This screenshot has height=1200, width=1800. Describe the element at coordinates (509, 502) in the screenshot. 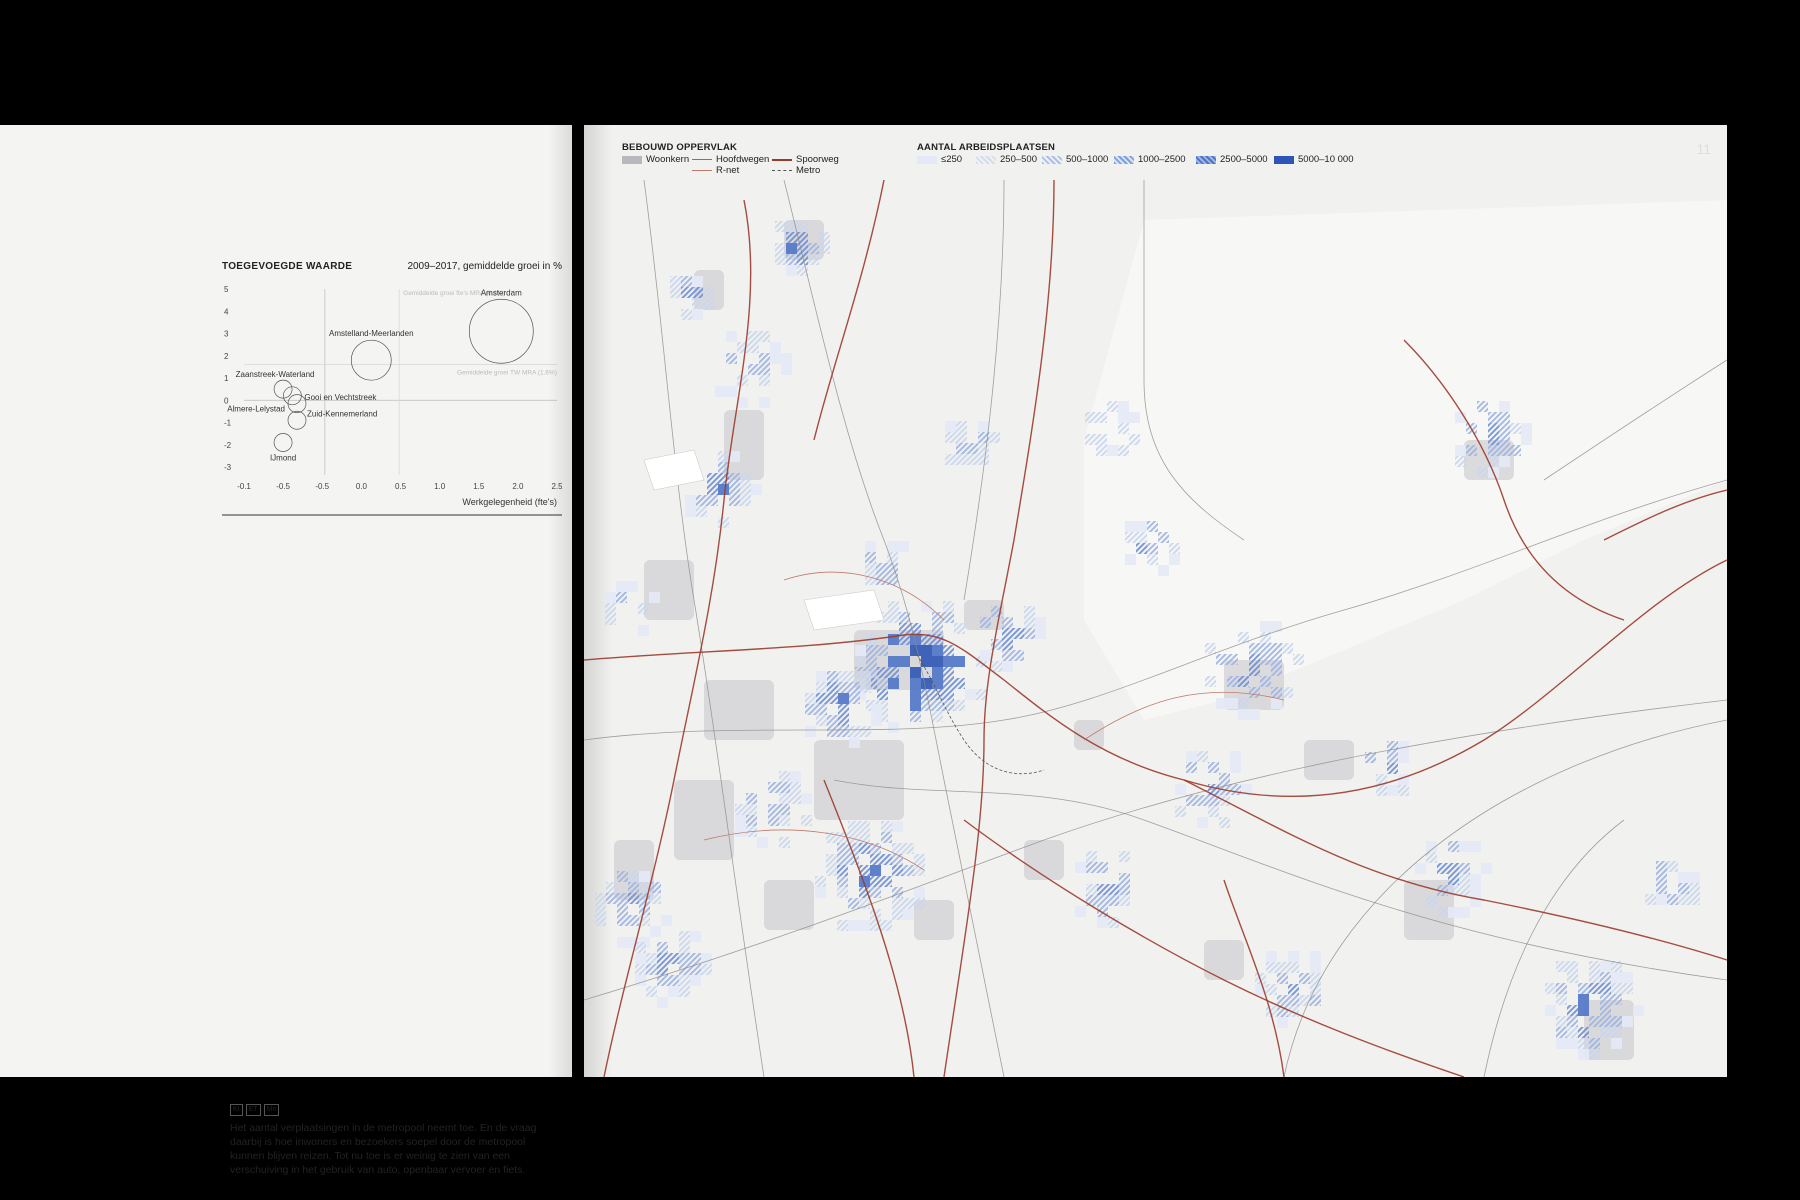

I see `x-axis-label: Werkgelegenheid (fte's)` at that location.